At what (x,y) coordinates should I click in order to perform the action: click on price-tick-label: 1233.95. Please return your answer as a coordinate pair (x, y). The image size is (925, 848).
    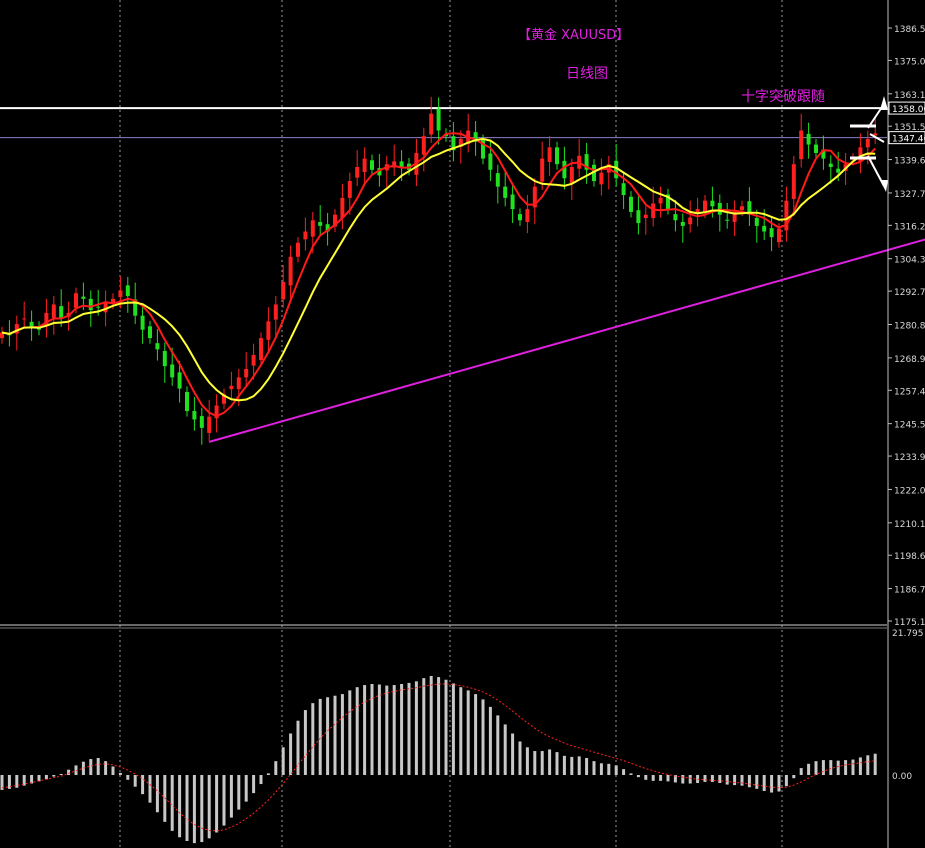
    Looking at the image, I should click on (909, 458).